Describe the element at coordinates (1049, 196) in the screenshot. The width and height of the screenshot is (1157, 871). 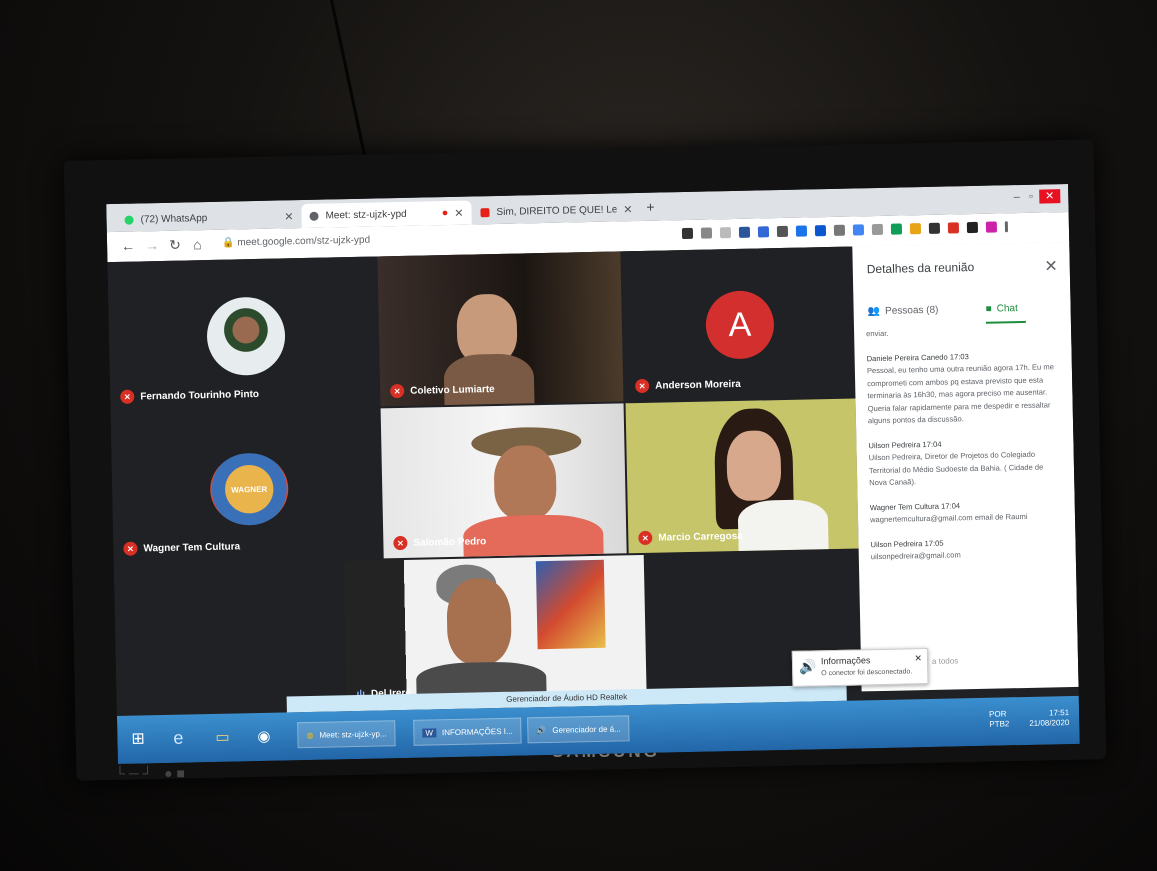
I see `window-close-icon: ✕` at that location.